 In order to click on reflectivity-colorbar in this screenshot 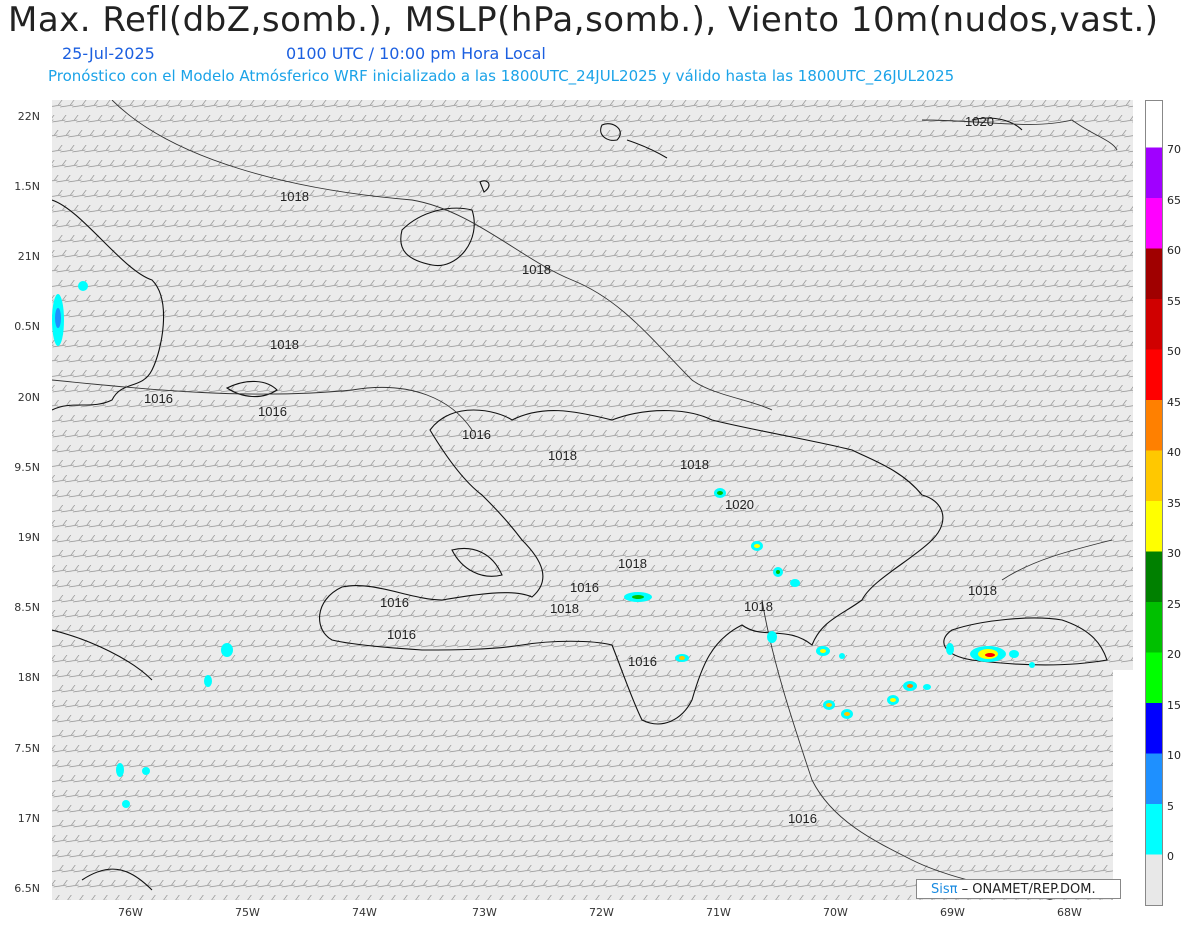, I will do `click(1154, 503)`.